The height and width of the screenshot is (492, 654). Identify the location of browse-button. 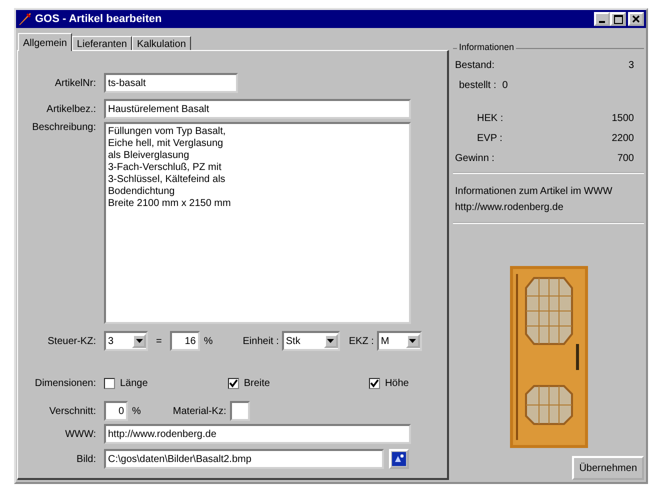
(399, 459).